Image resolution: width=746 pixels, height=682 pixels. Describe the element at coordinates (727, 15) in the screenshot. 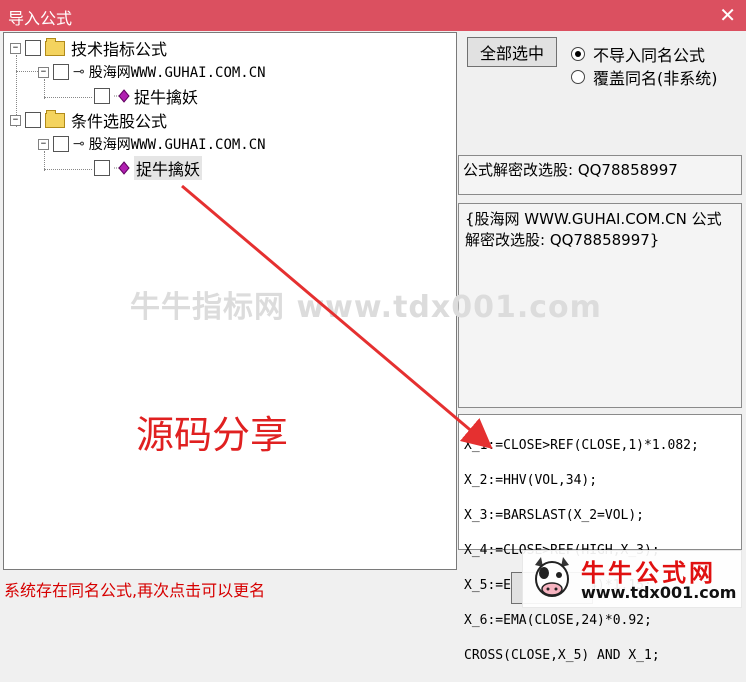

I see `close-icon: ✕` at that location.